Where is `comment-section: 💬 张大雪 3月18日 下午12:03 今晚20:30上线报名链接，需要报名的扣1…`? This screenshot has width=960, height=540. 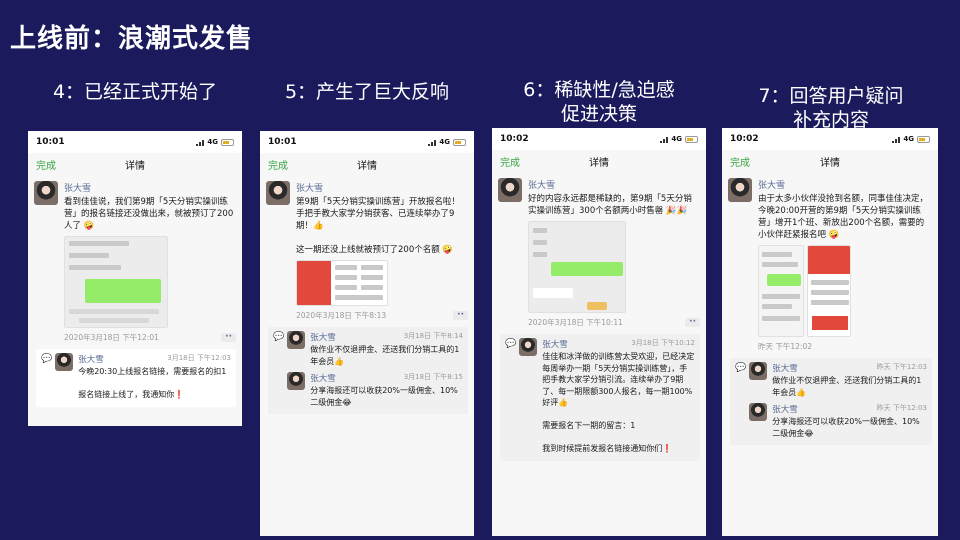
comment-section: 💬 张大雪 3月18日 下午12:03 今晚20:30上线报名链接，需要报名的扣1… is located at coordinates (136, 378).